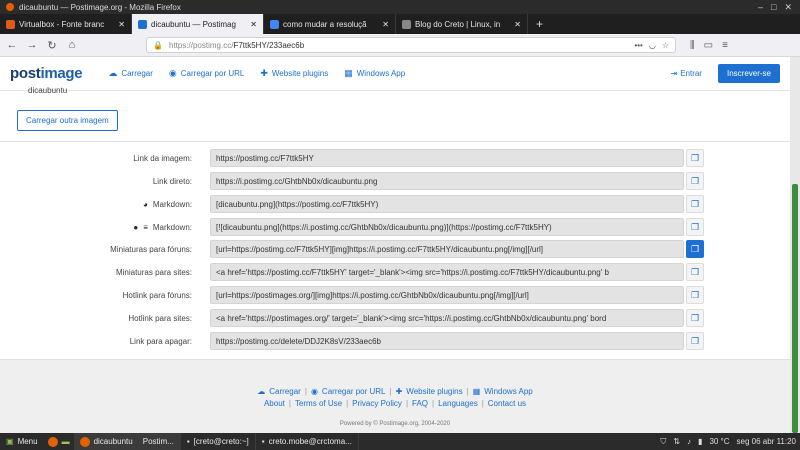  What do you see at coordinates (665, 45) in the screenshot?
I see `bookmark-star-icon: ☆` at bounding box center [665, 45].